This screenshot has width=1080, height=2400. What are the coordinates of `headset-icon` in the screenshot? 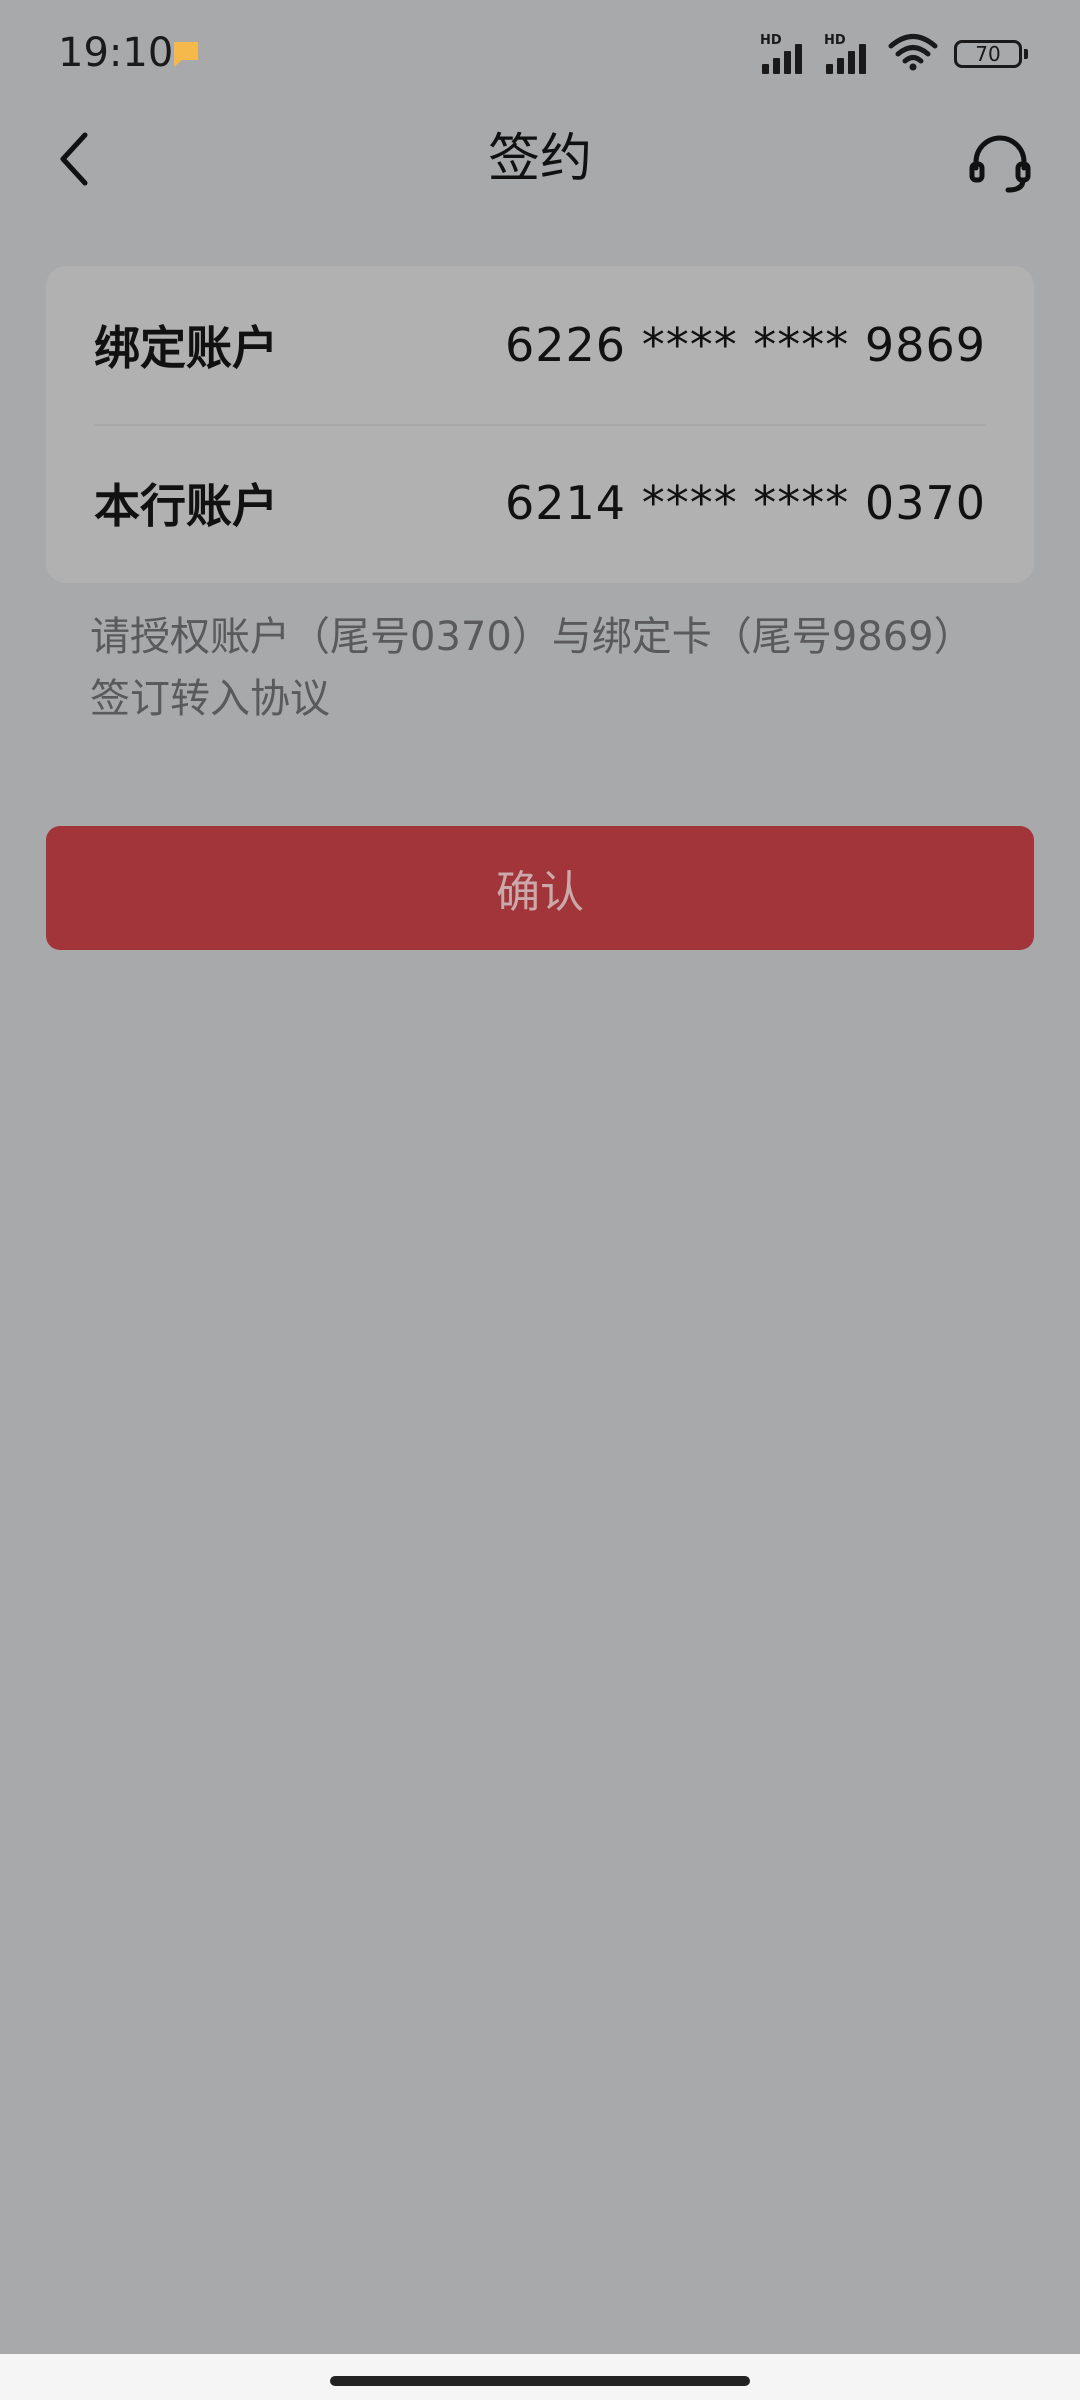 It's located at (1000, 164).